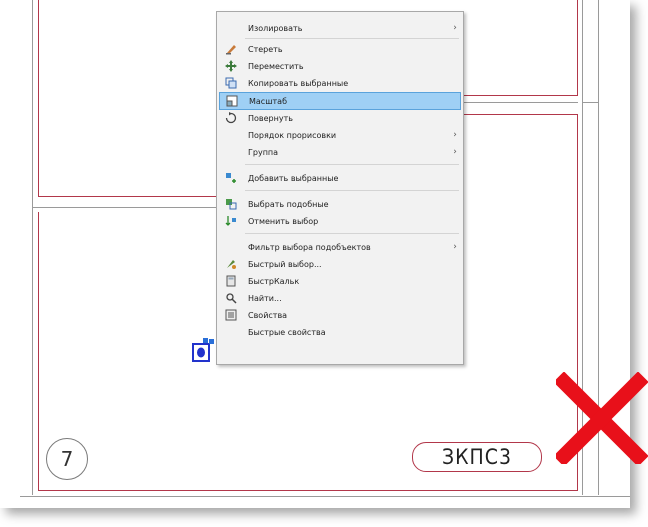 The image size is (648, 527). Describe the element at coordinates (340, 332) in the screenshot. I see `menu-item-quick-properties: Быстрые свойства` at that location.